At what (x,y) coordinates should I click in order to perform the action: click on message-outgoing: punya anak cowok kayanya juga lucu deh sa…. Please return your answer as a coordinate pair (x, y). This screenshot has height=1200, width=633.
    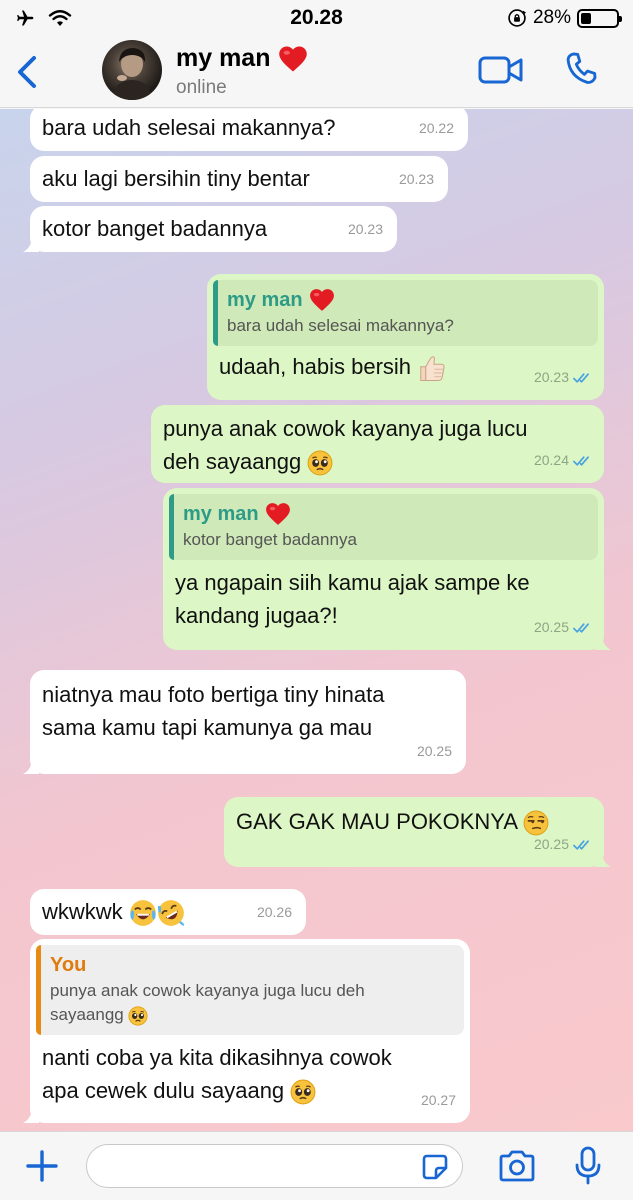
    Looking at the image, I should click on (377, 444).